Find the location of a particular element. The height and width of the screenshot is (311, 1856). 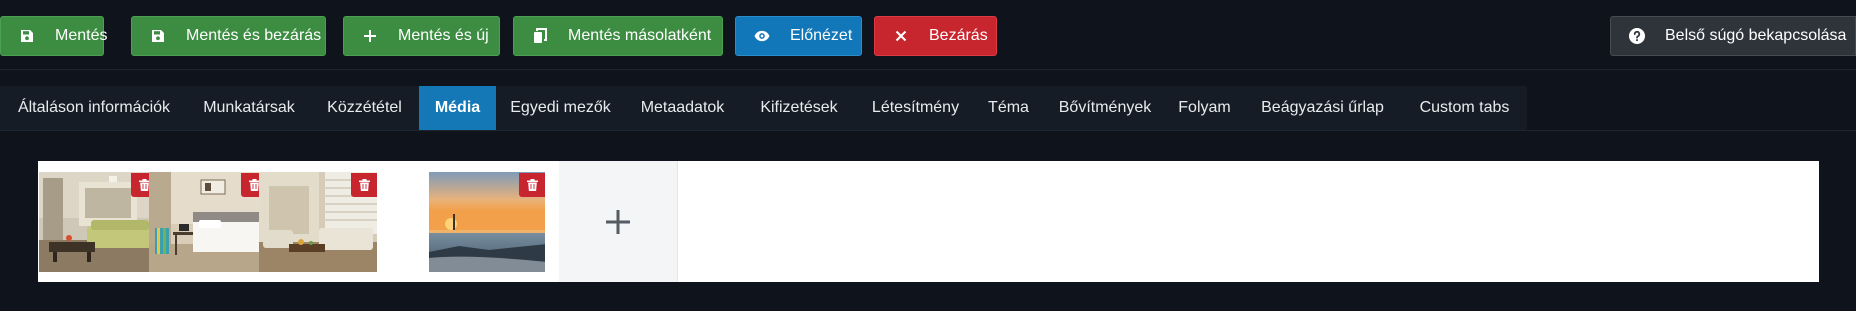

save-and-close-button: Mentés és bezárás is located at coordinates (228, 36).